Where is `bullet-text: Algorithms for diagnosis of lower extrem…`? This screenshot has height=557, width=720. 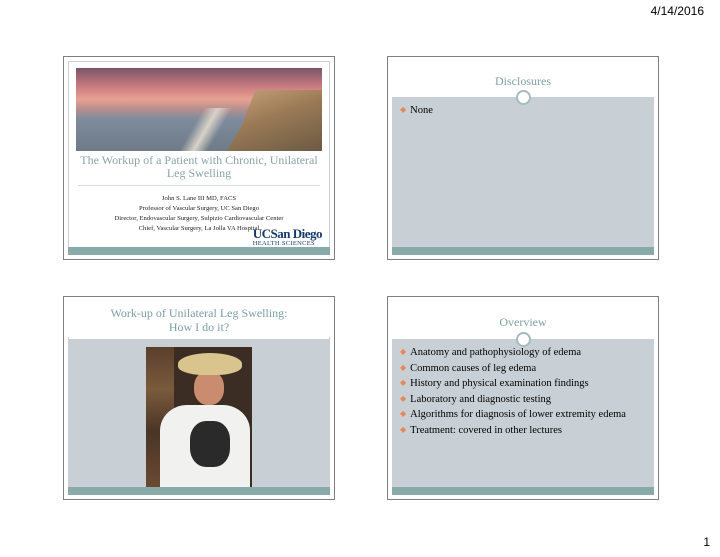
bullet-text: Algorithms for diagnosis of lower extrem… is located at coordinates (518, 414).